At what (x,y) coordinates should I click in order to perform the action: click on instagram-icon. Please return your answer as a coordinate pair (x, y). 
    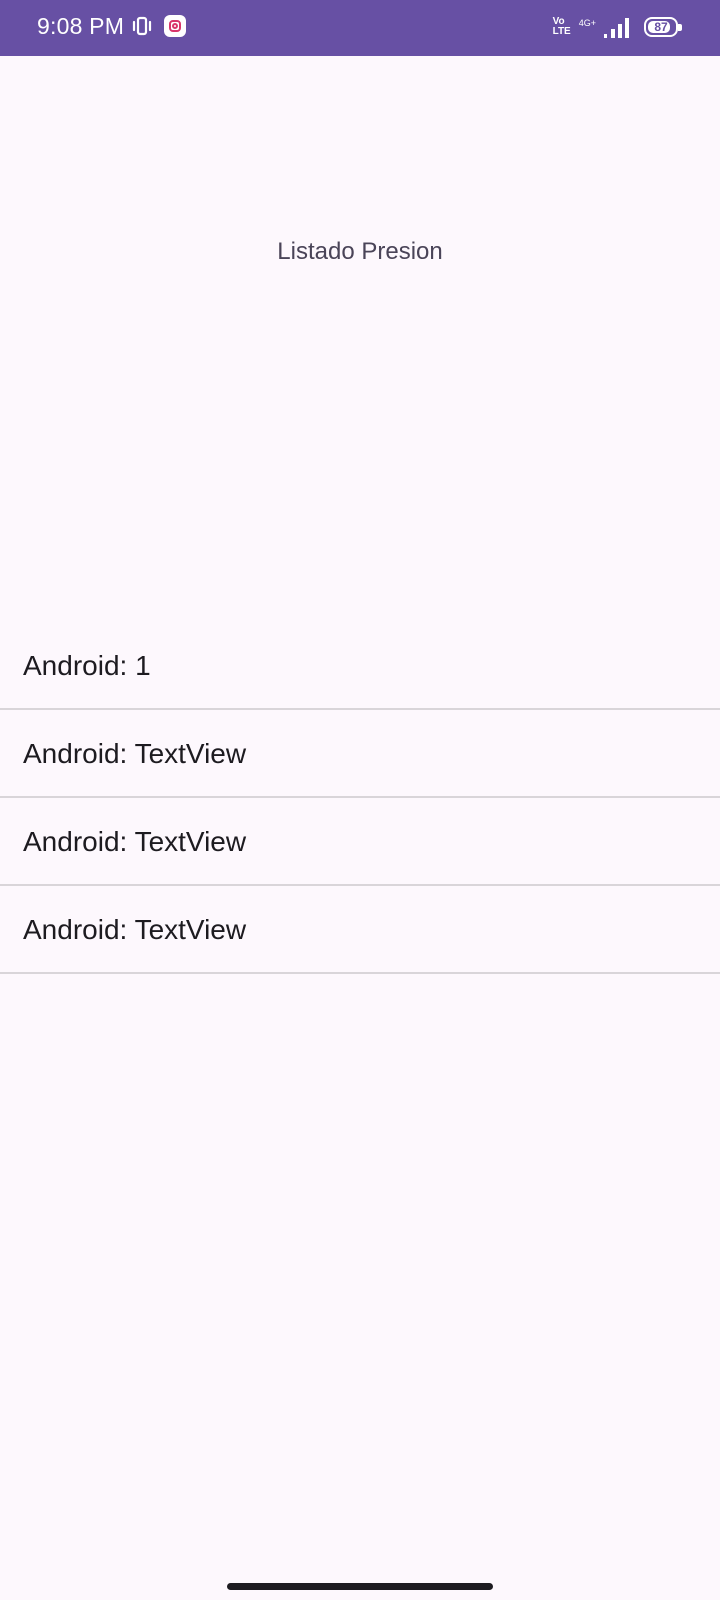
    Looking at the image, I should click on (175, 26).